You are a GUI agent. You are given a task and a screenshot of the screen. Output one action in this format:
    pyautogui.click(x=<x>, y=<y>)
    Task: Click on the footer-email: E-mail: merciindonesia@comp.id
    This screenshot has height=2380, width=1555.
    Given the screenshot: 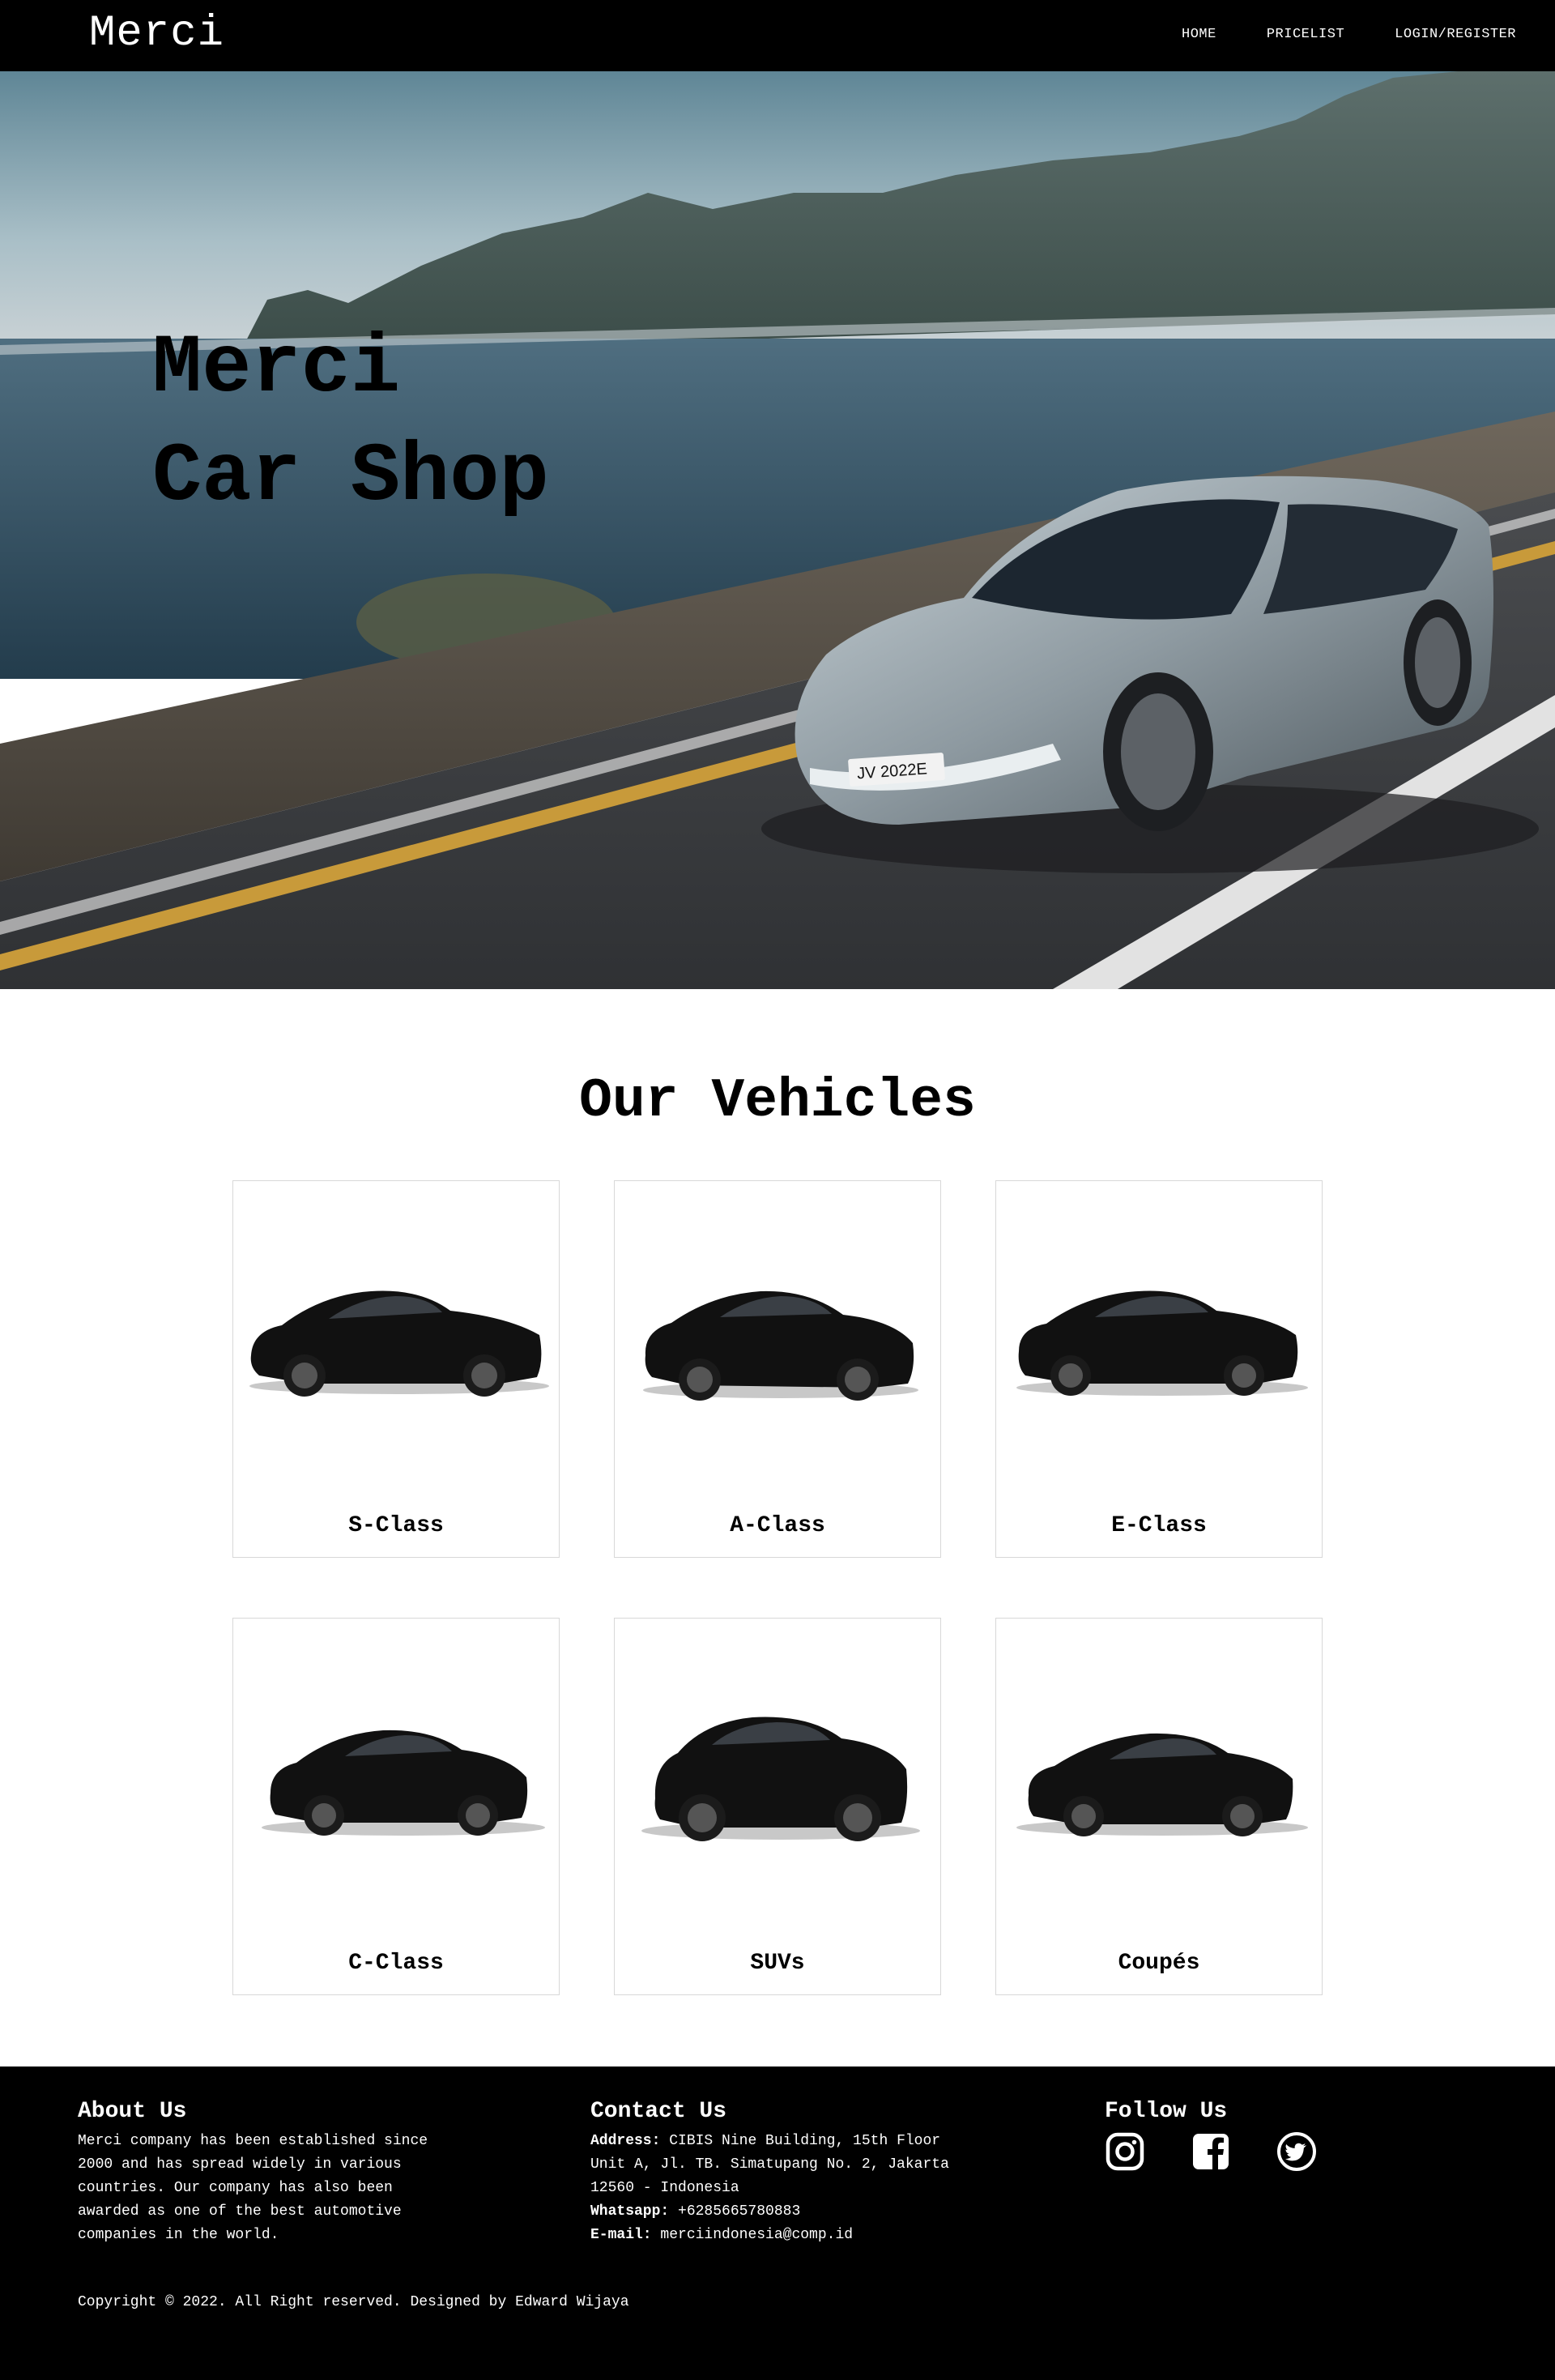 What is the action you would take?
    pyautogui.click(x=842, y=2235)
    